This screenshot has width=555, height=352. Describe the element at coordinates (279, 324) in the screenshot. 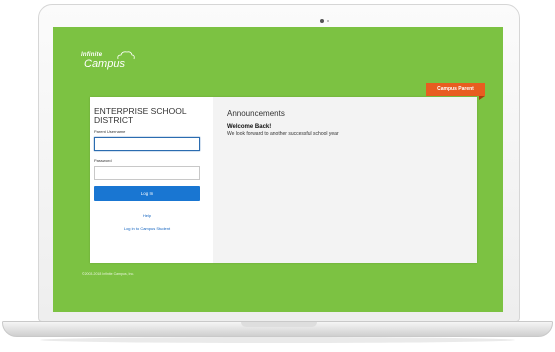

I see `laptop-notch` at that location.